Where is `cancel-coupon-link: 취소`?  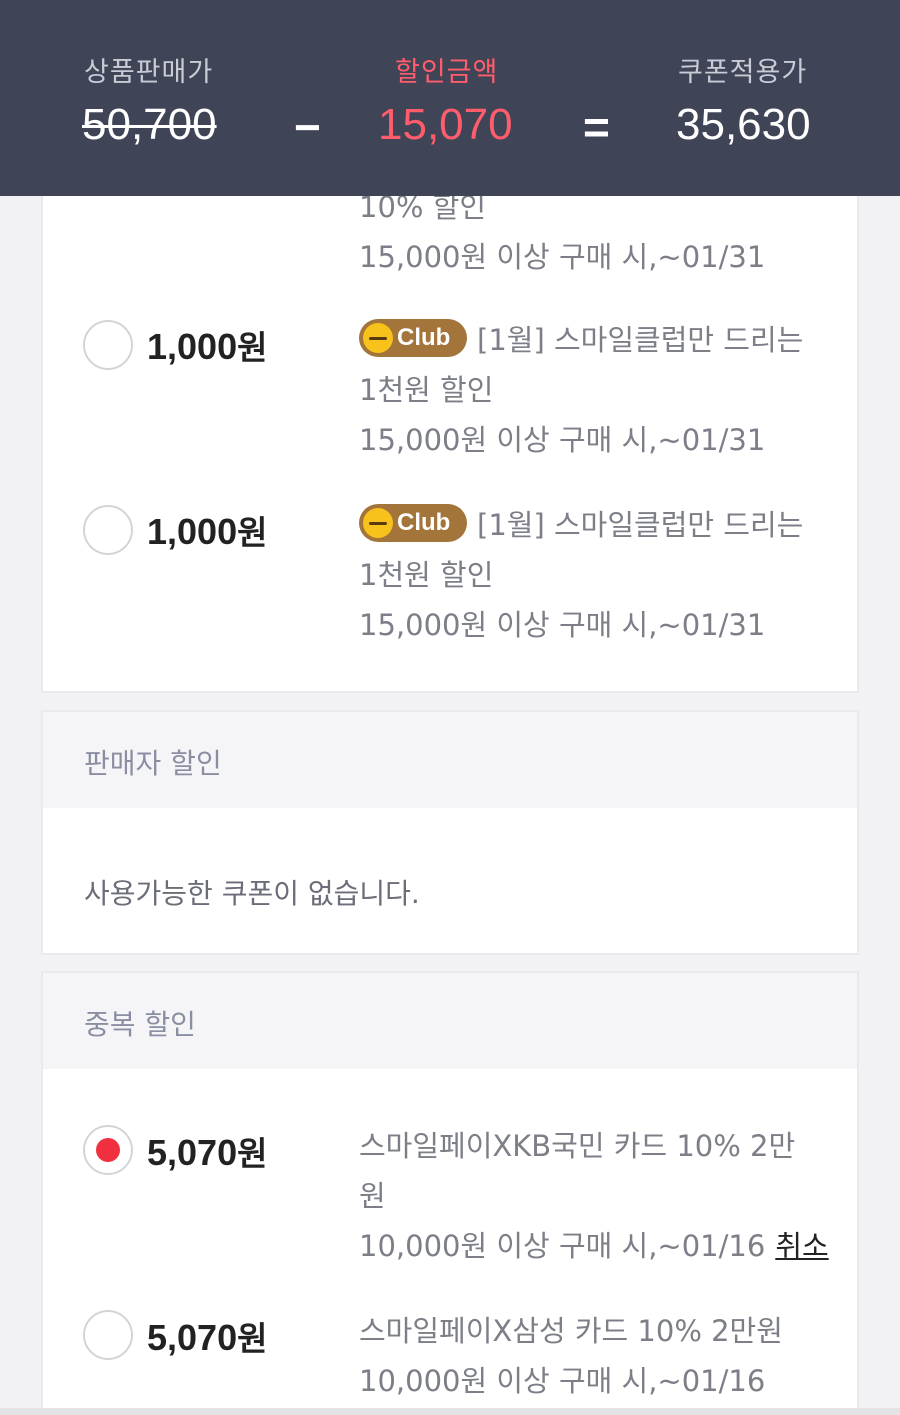 cancel-coupon-link: 취소 is located at coordinates (801, 1246).